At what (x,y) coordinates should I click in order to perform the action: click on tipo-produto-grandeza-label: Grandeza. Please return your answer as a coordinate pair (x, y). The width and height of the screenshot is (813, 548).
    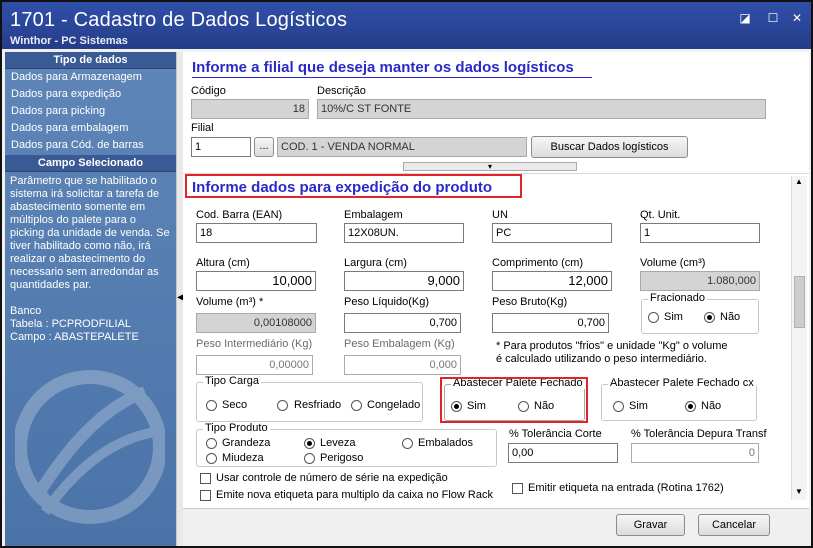
    Looking at the image, I should click on (246, 443).